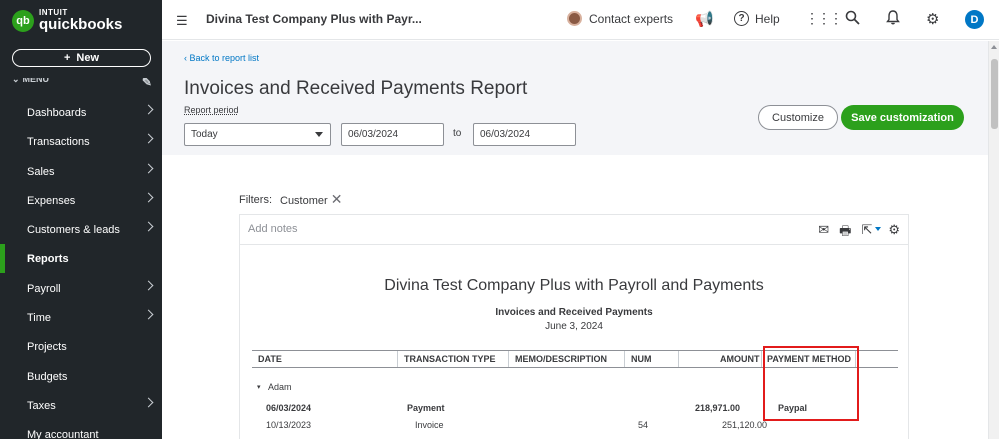 The width and height of the screenshot is (999, 439). I want to click on back-to-report-list-link: ‹ Back to report list, so click(221, 58).